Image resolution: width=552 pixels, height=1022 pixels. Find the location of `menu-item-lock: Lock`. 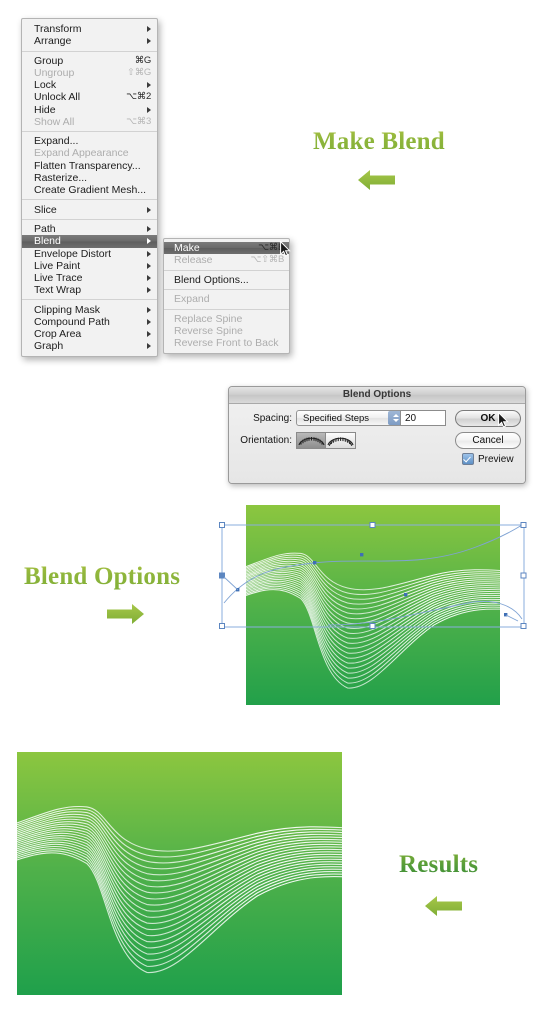

menu-item-lock: Lock is located at coordinates (89, 85).